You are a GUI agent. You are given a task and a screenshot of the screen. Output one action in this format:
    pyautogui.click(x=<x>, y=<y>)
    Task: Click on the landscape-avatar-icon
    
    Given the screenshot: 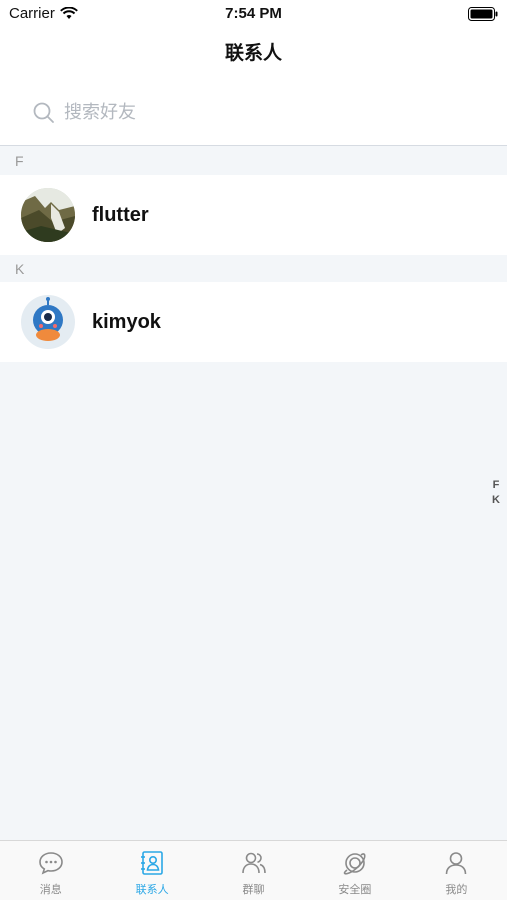 What is the action you would take?
    pyautogui.click(x=48, y=215)
    